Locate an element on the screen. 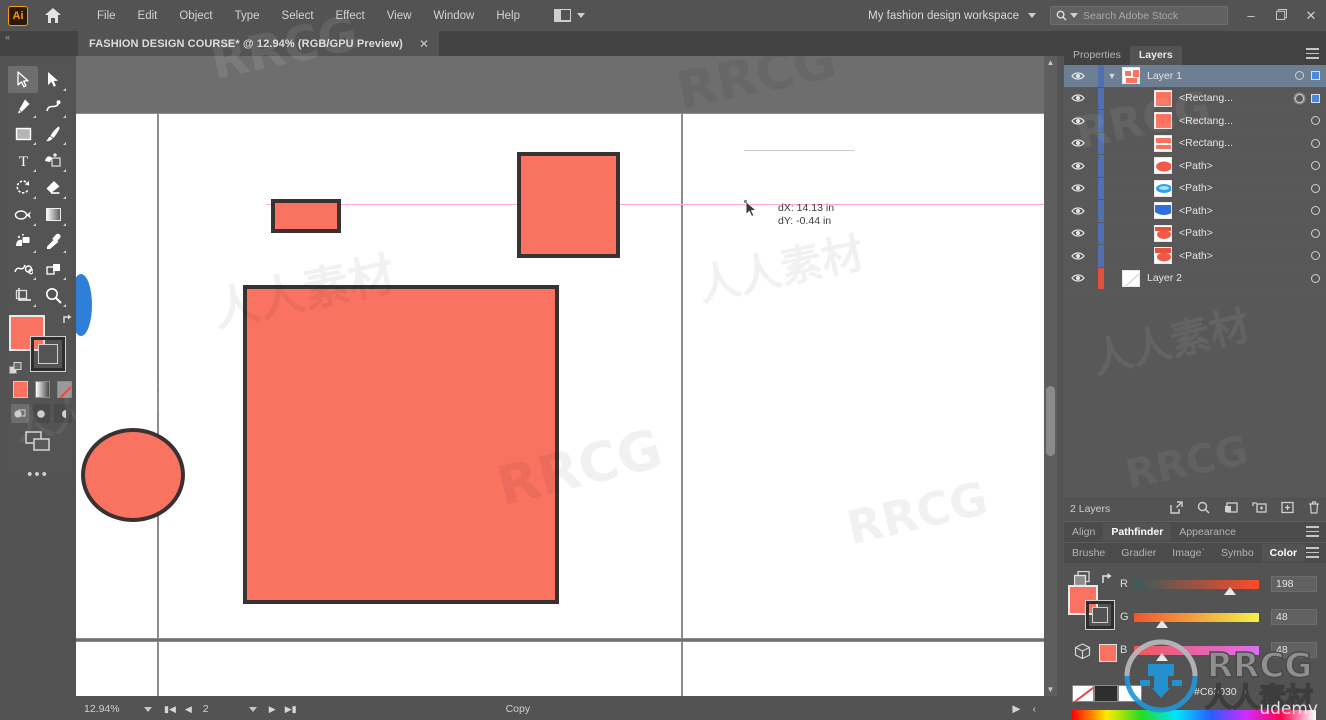 Image resolution: width=1326 pixels, height=720 pixels. close-icon: ✕ is located at coordinates (424, 44).